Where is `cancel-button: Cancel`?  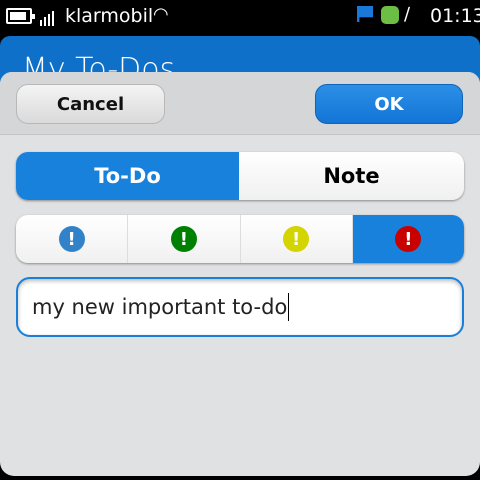
cancel-button: Cancel is located at coordinates (90, 104).